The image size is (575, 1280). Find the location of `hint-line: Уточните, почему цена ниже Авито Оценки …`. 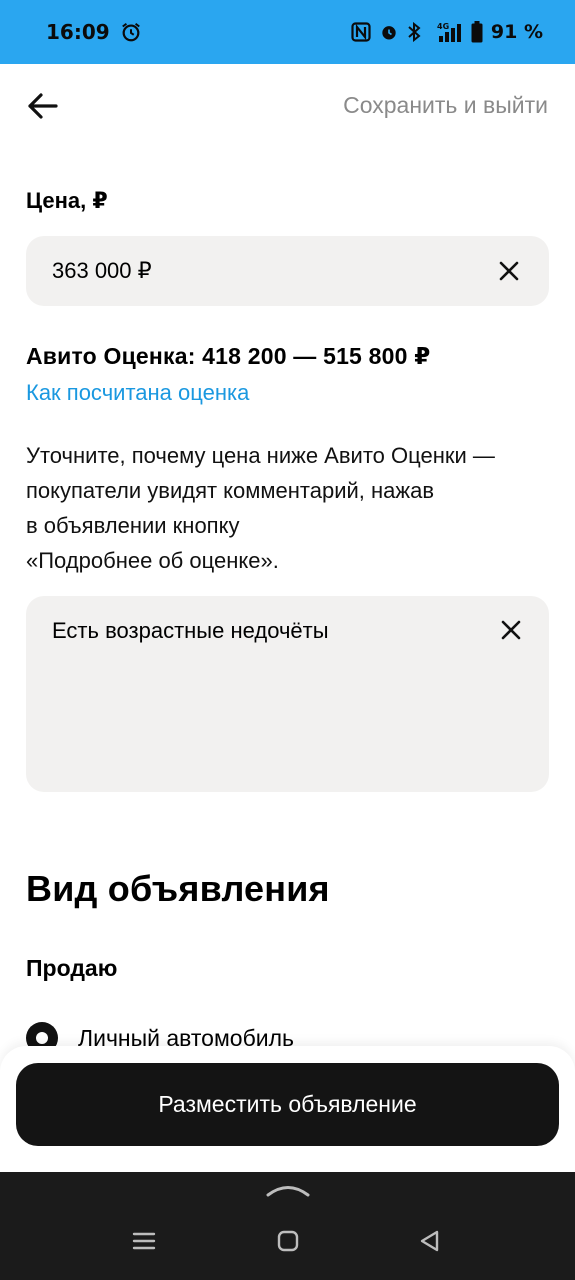

hint-line: Уточните, почему цена ниже Авито Оценки … is located at coordinates (260, 455).